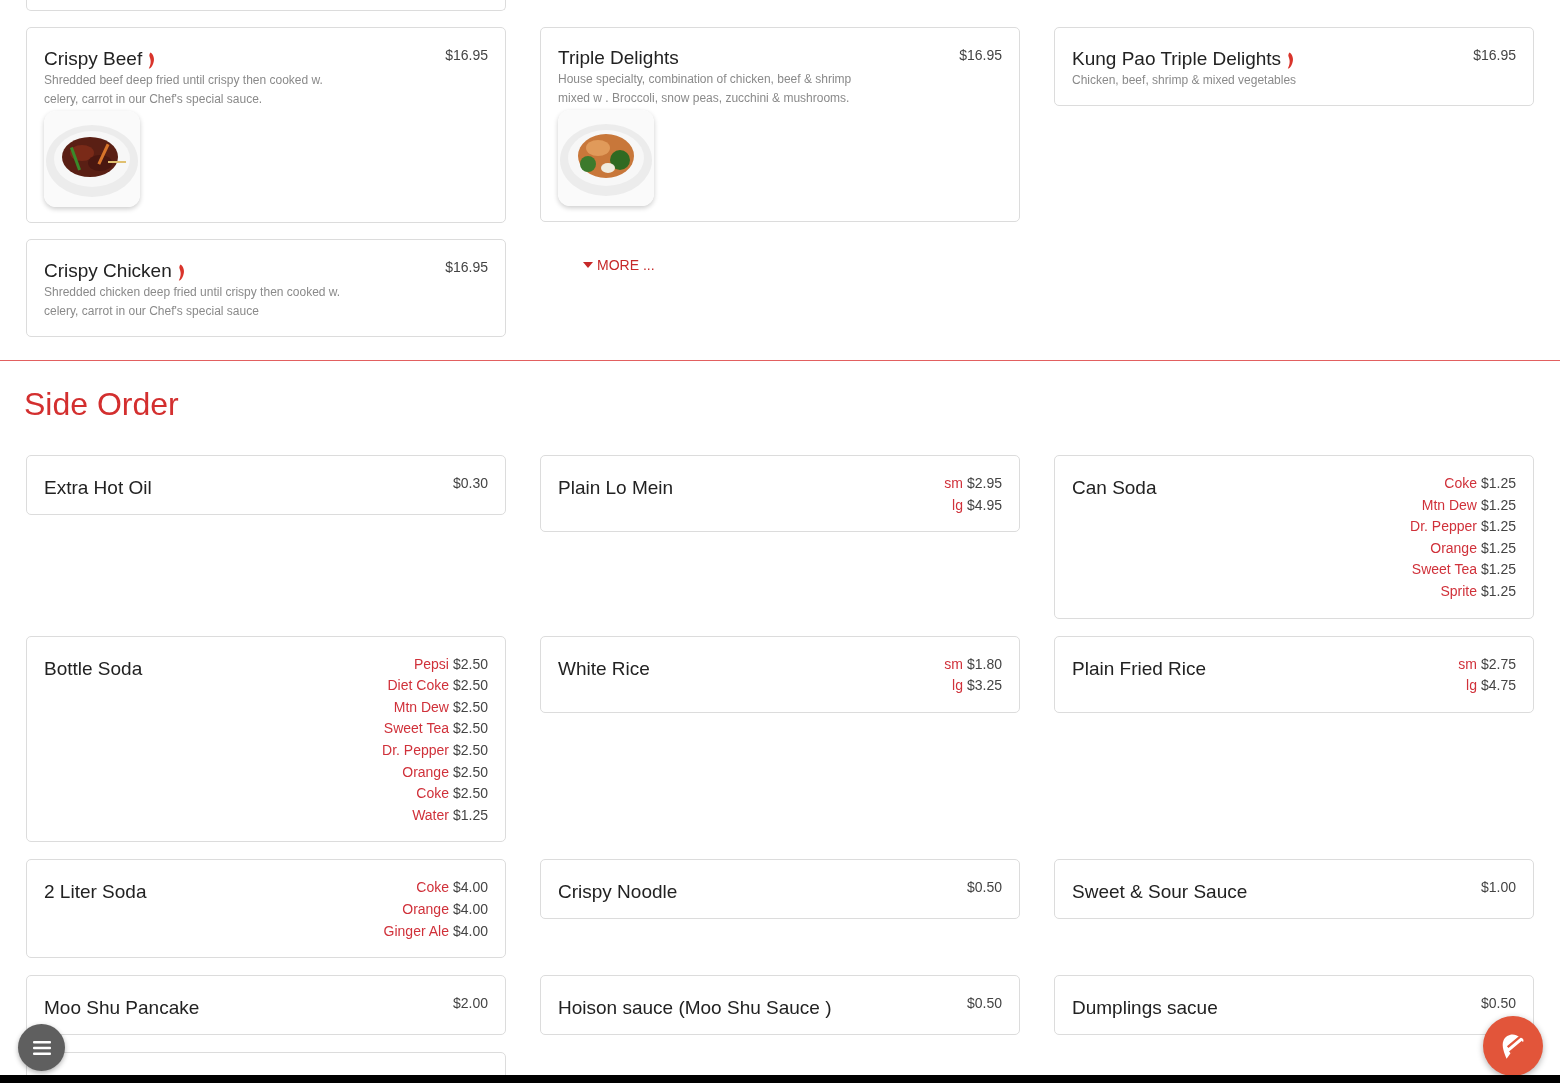  Describe the element at coordinates (984, 685) in the screenshot. I see `item-price: $3.25` at that location.